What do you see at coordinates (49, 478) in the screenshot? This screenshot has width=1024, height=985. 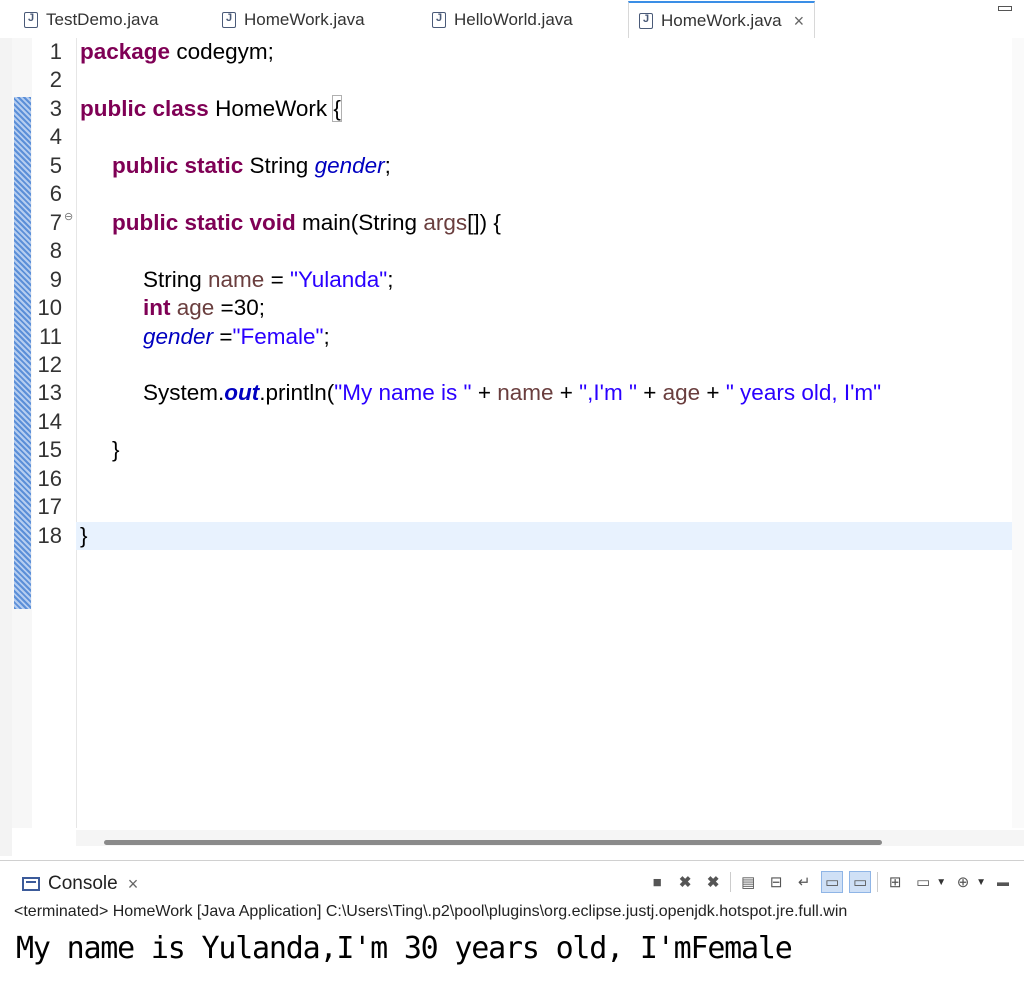 I see `line-number: 16` at bounding box center [49, 478].